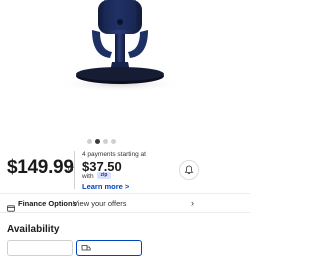 This screenshot has width=320, height=256. I want to click on card-icon, so click(11, 208).